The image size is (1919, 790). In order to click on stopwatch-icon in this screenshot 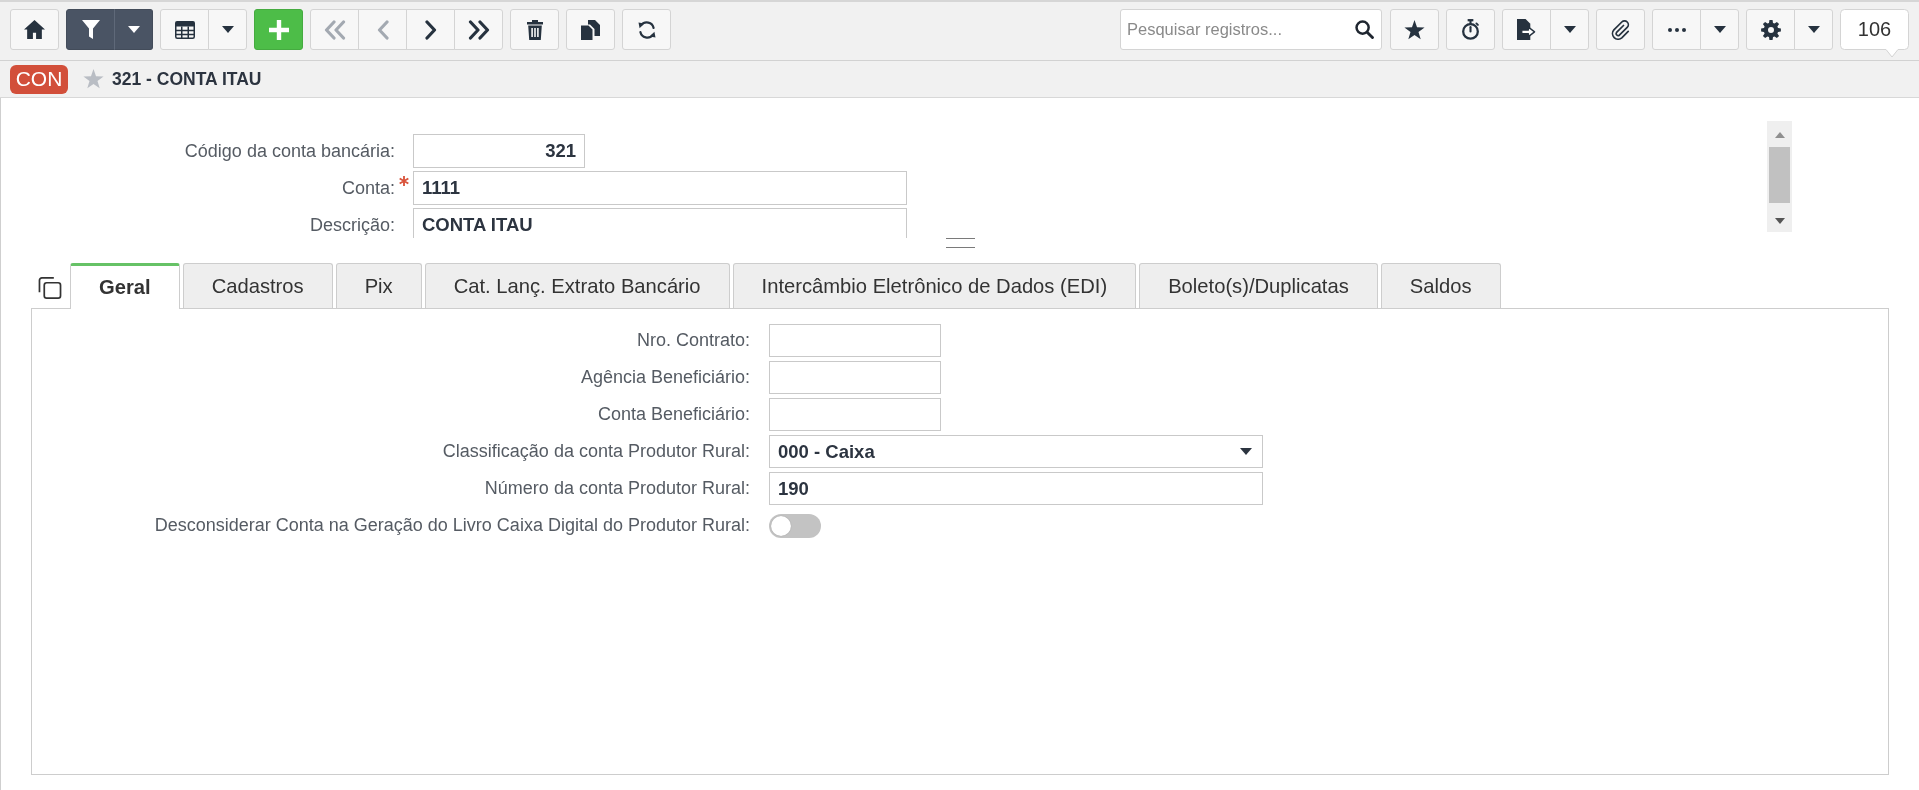, I will do `click(1470, 29)`.